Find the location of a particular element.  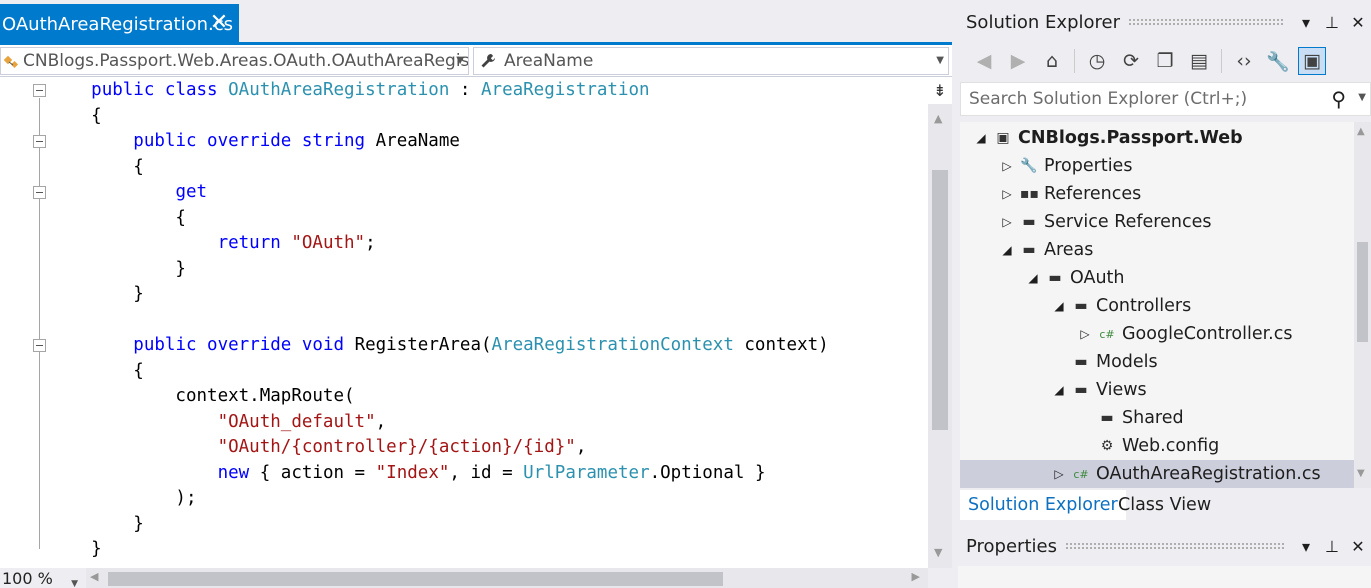

properties-wrench-icon: 🔧 is located at coordinates (1278, 61).